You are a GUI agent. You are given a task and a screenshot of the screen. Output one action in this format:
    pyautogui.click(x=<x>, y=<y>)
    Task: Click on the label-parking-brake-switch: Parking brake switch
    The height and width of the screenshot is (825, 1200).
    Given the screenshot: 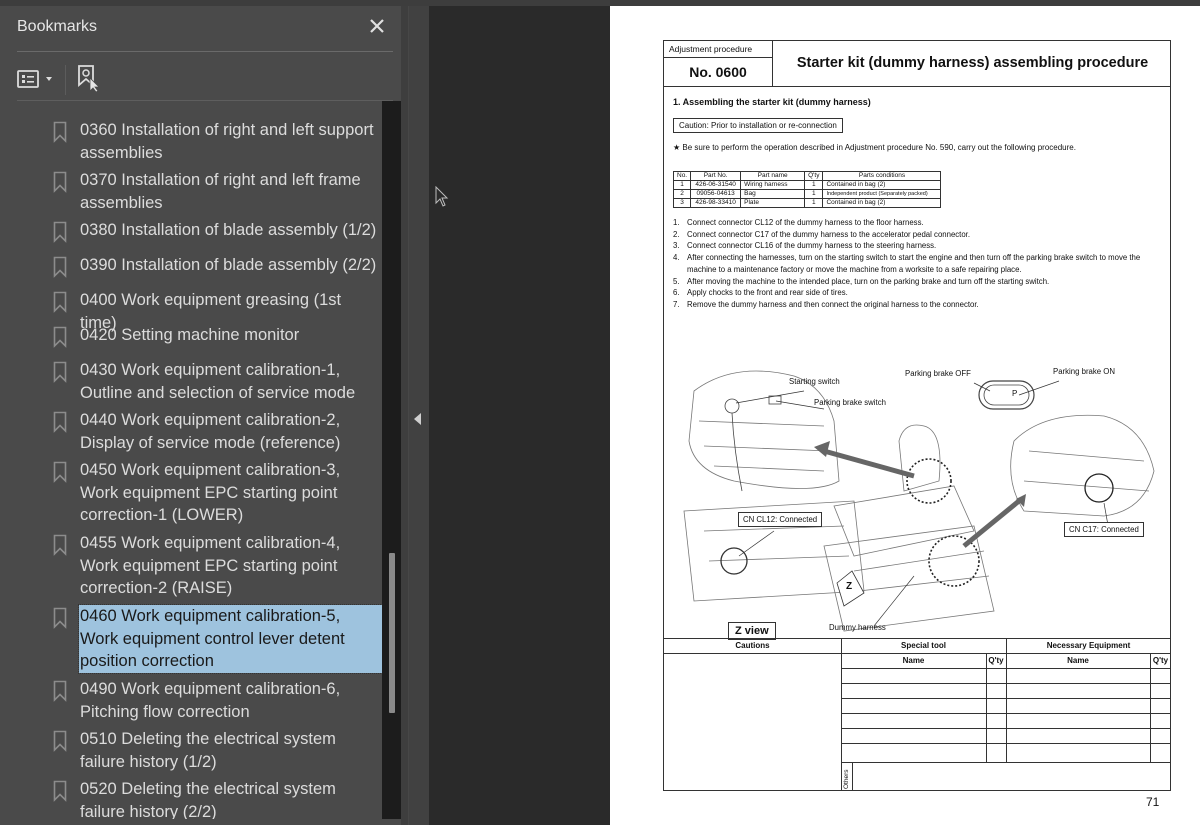 What is the action you would take?
    pyautogui.click(x=850, y=402)
    